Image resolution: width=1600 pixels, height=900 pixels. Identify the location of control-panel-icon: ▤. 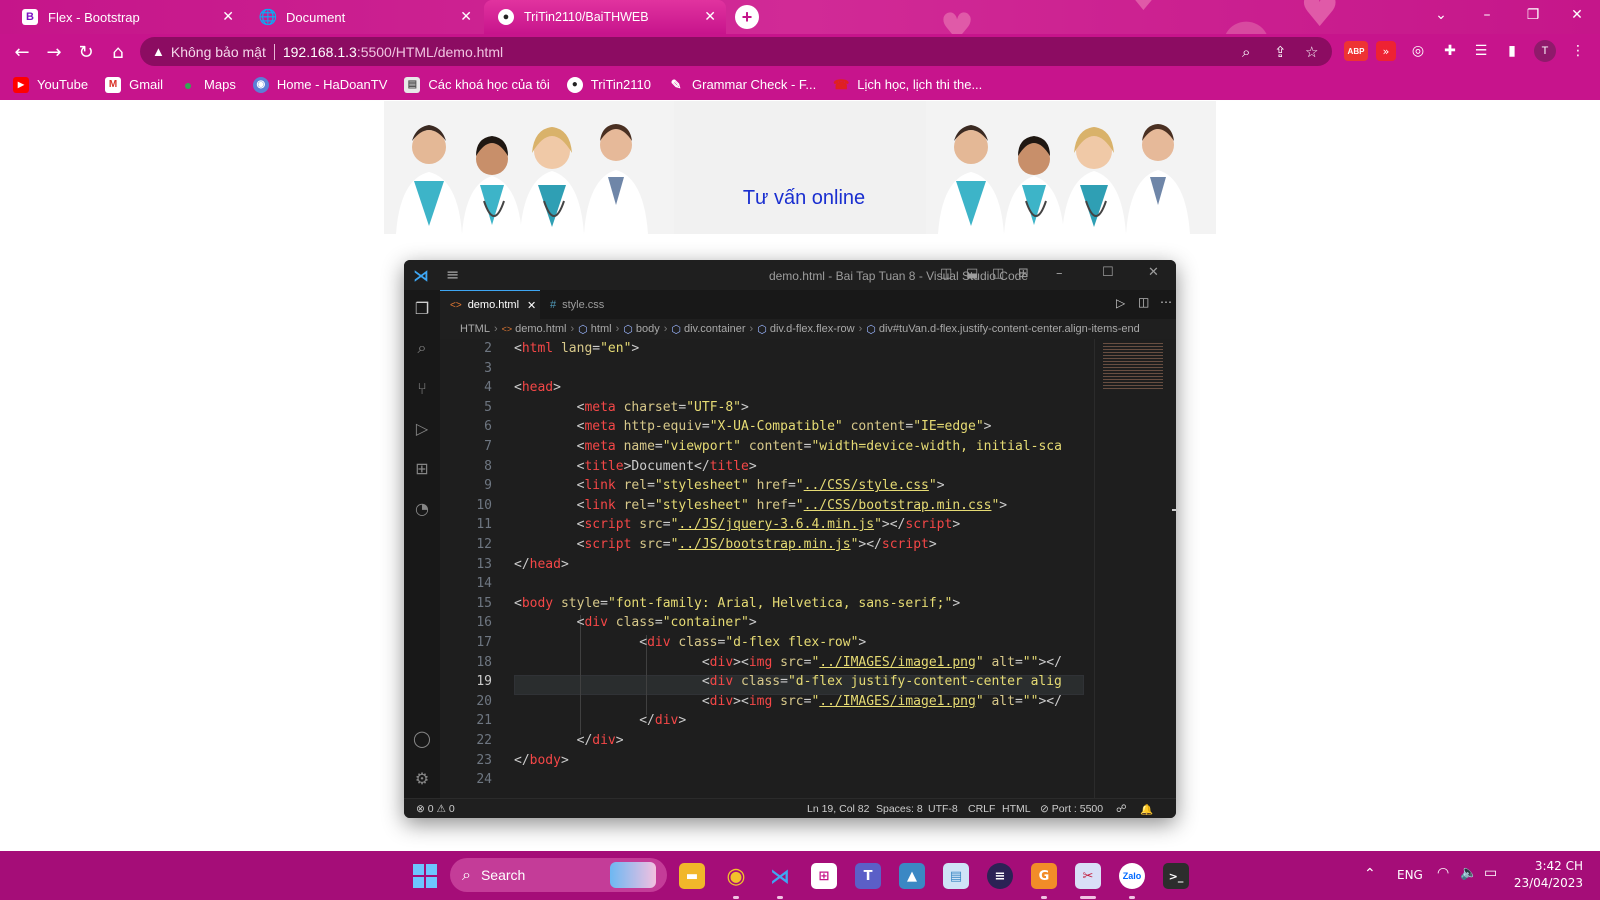
(956, 876).